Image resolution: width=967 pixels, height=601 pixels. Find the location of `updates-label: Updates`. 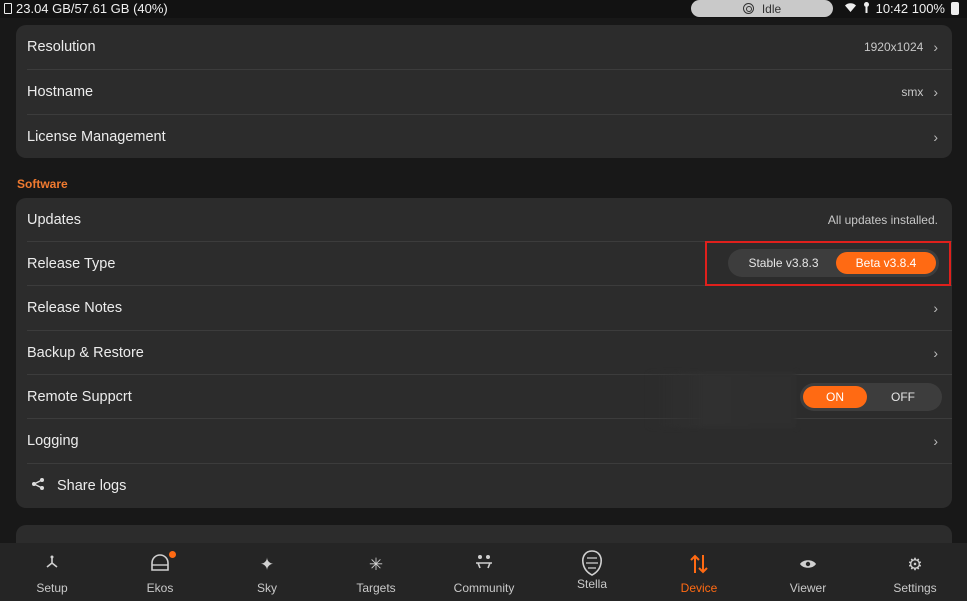

updates-label: Updates is located at coordinates (54, 220).